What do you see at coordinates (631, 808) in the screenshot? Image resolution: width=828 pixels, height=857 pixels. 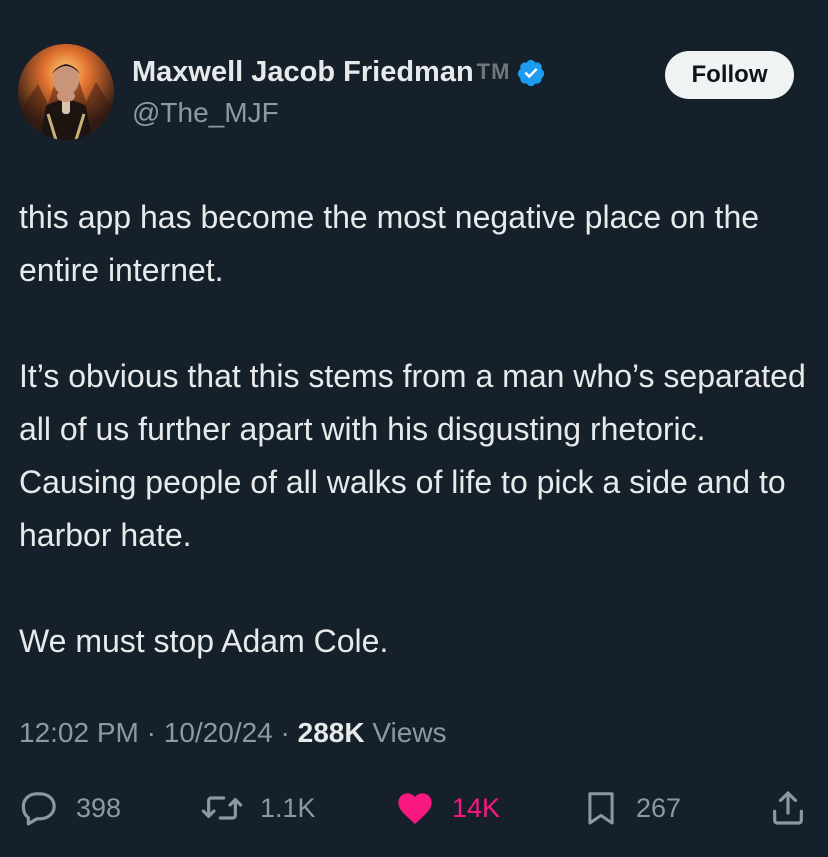 I see `bookmark-button: 267` at bounding box center [631, 808].